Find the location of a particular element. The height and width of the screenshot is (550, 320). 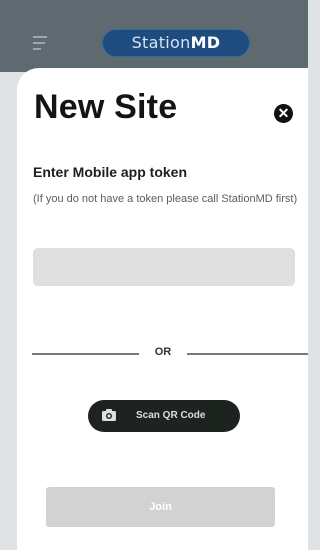

divider-left is located at coordinates (85, 354).